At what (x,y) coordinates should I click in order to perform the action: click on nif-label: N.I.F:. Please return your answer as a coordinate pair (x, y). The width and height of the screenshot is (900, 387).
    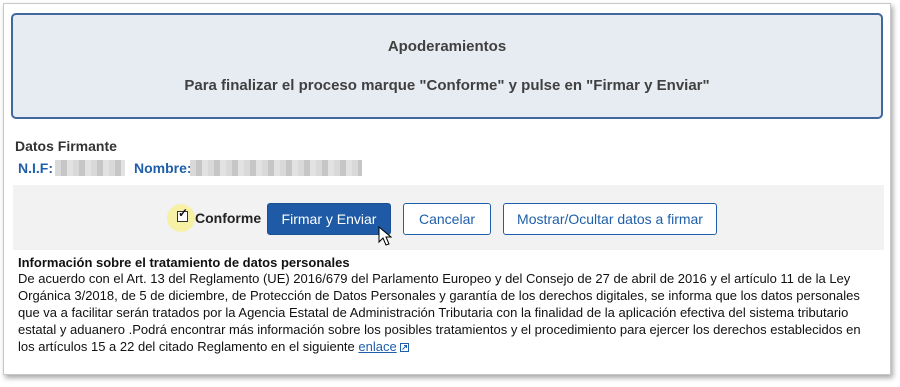
    Looking at the image, I should click on (35, 168).